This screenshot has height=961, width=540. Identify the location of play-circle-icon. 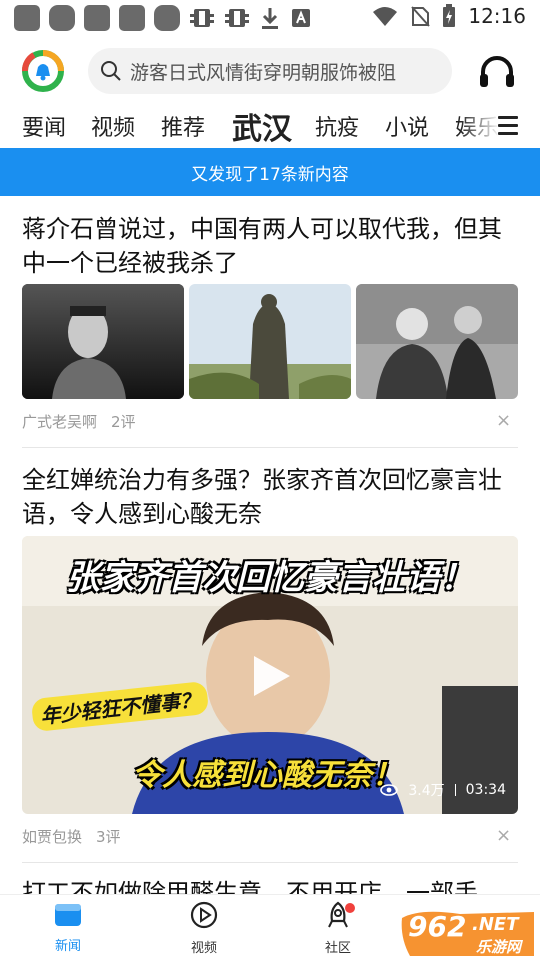
(204, 915).